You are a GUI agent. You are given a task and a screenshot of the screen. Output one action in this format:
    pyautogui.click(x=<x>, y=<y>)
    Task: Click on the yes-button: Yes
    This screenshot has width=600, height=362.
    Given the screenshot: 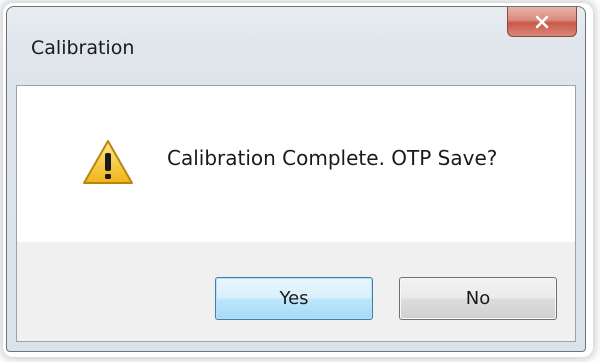 What is the action you would take?
    pyautogui.click(x=294, y=298)
    